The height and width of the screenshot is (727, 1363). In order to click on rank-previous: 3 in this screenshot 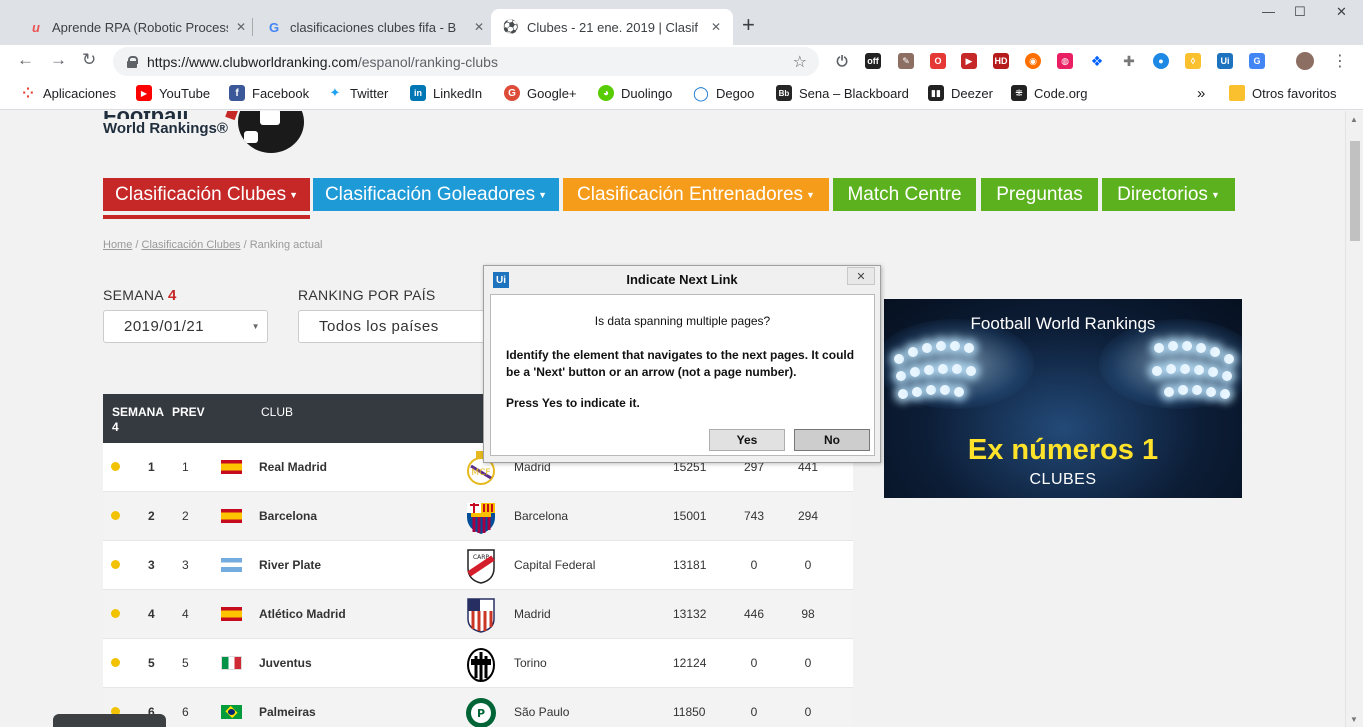, I will do `click(185, 565)`.